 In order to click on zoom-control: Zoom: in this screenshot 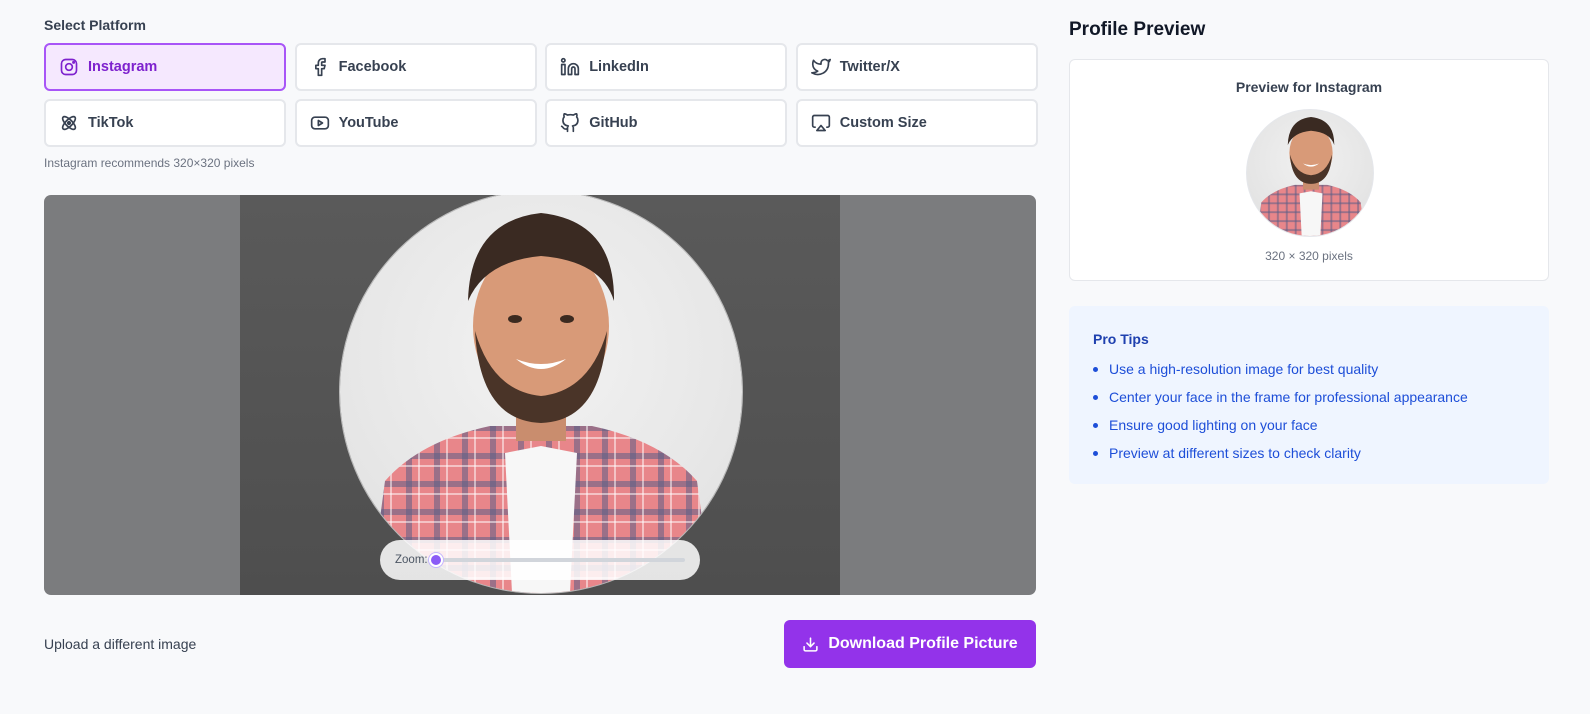, I will do `click(540, 560)`.